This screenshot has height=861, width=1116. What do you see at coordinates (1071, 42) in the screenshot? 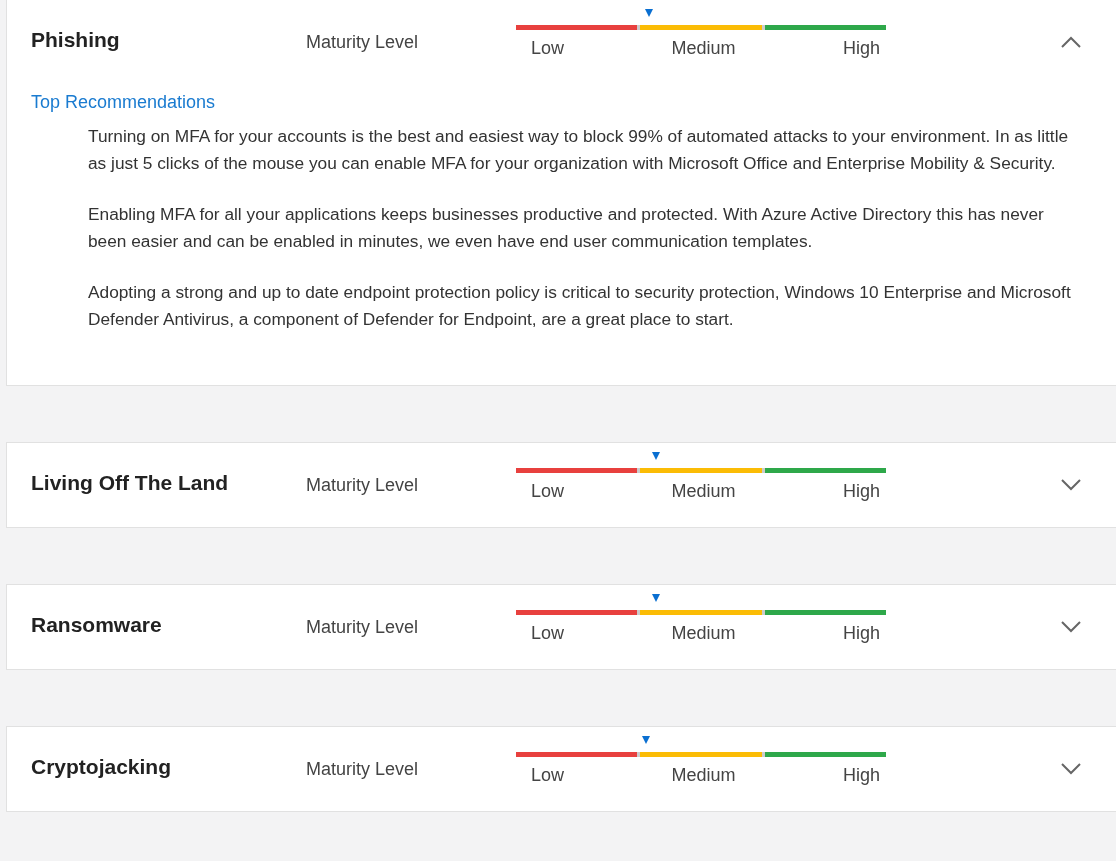
I see `chevron-up-icon` at bounding box center [1071, 42].